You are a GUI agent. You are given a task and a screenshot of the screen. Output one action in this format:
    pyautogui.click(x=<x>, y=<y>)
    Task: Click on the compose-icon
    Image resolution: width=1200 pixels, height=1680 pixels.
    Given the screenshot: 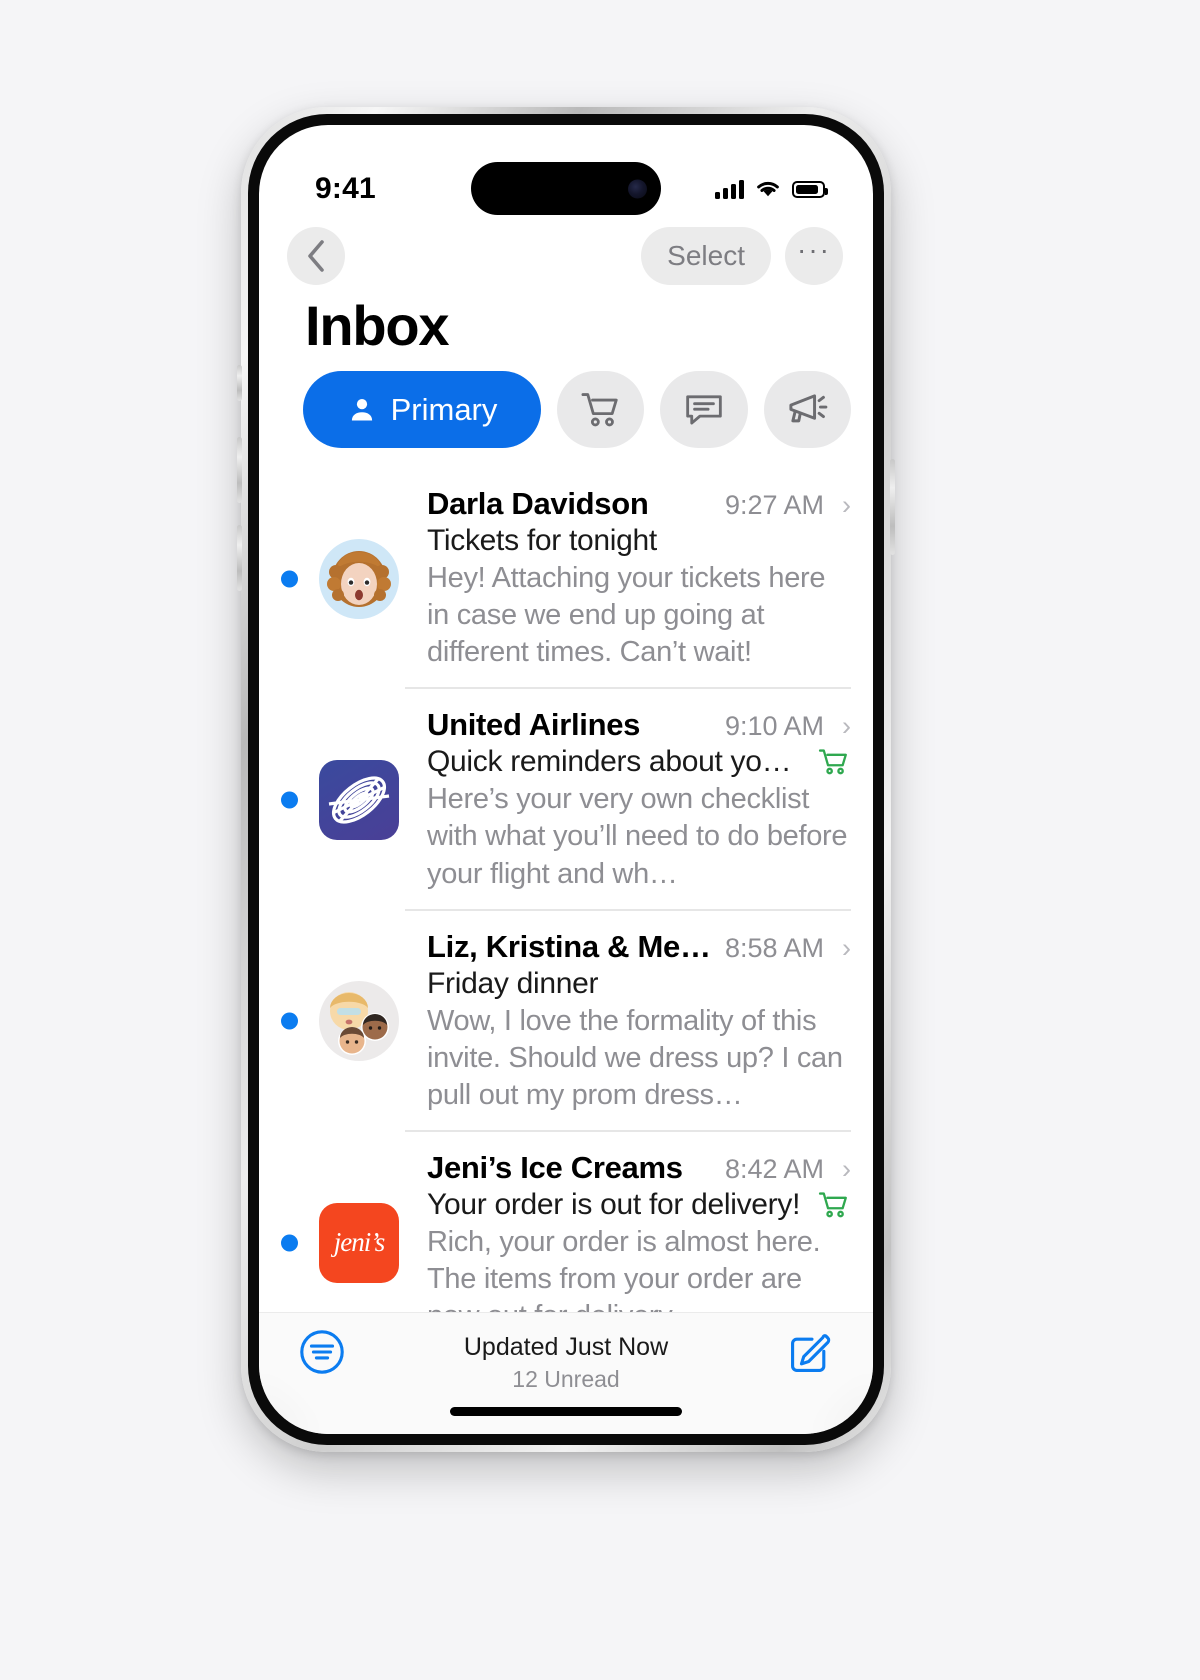 What is the action you would take?
    pyautogui.click(x=811, y=1353)
    